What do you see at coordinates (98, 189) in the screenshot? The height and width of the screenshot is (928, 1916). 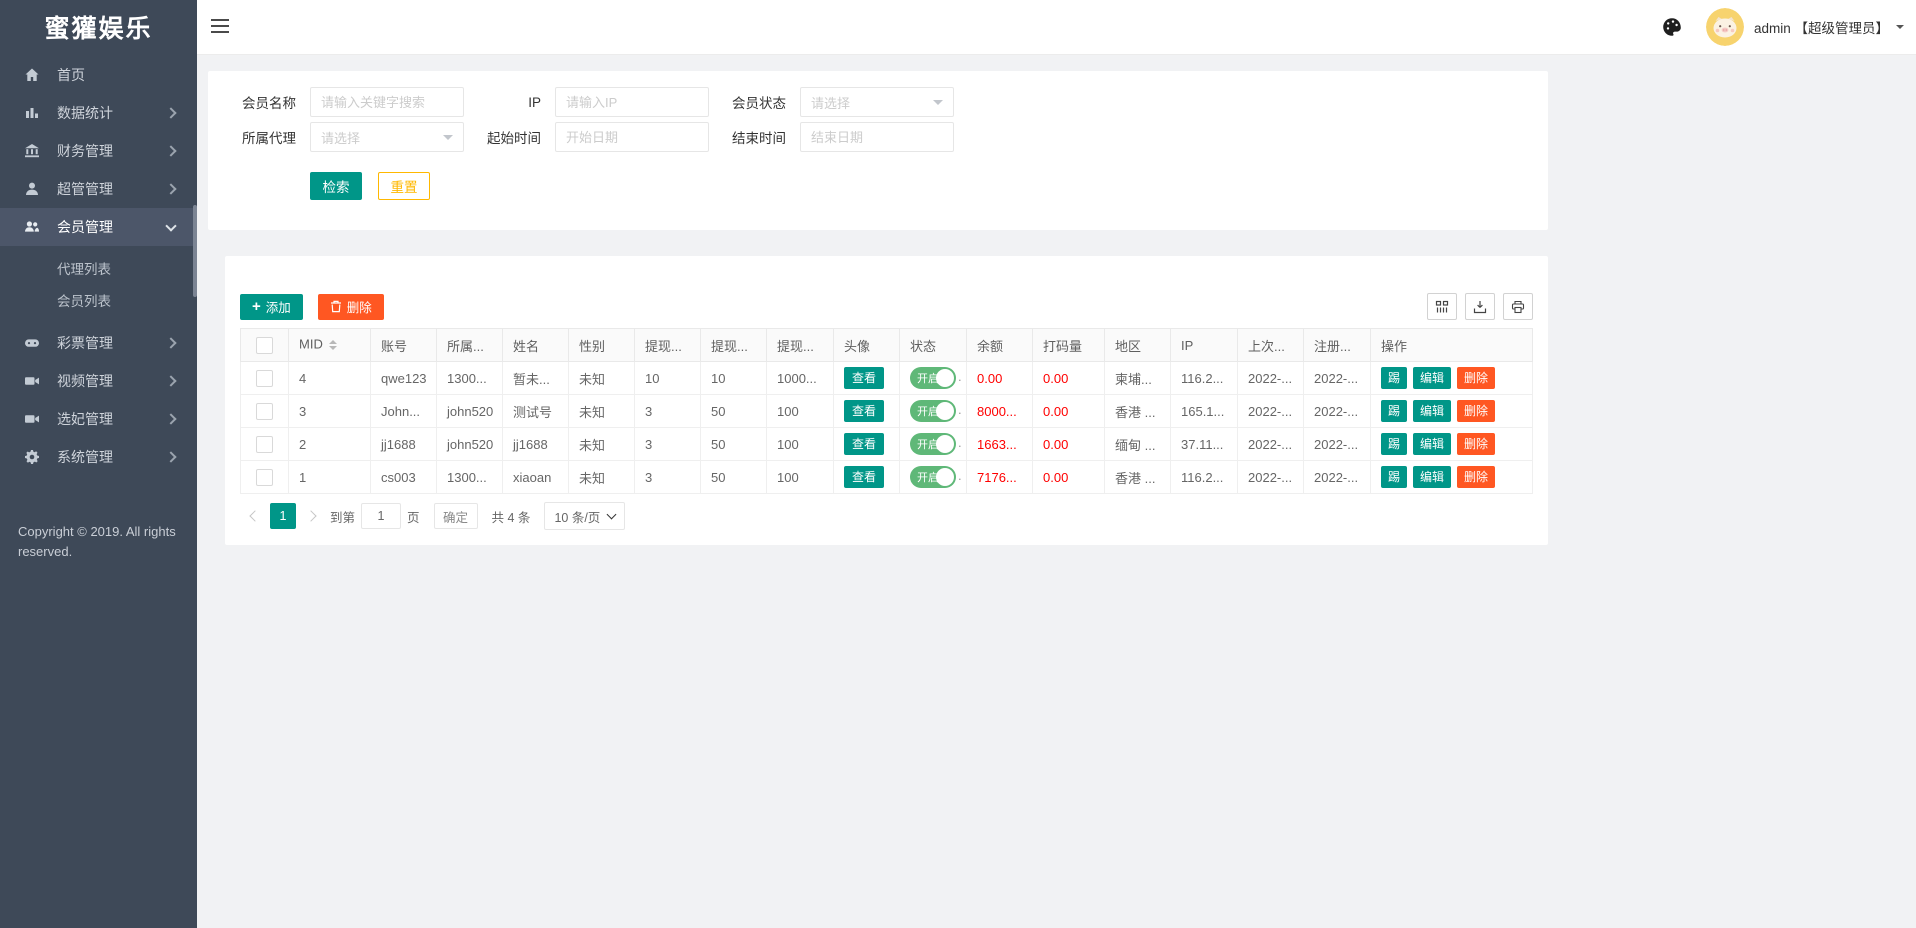 I see `sidebar-item-superadmin: 超管管理` at bounding box center [98, 189].